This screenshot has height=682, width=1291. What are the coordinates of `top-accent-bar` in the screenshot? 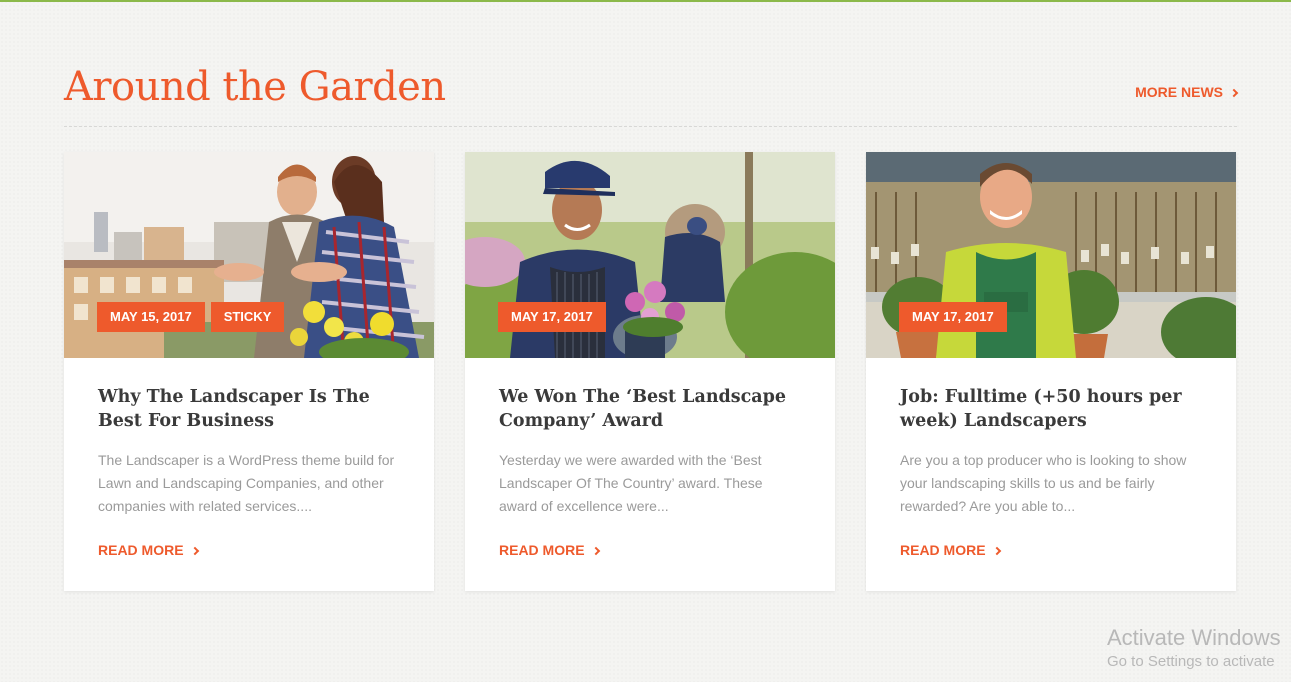 It's located at (645, 1).